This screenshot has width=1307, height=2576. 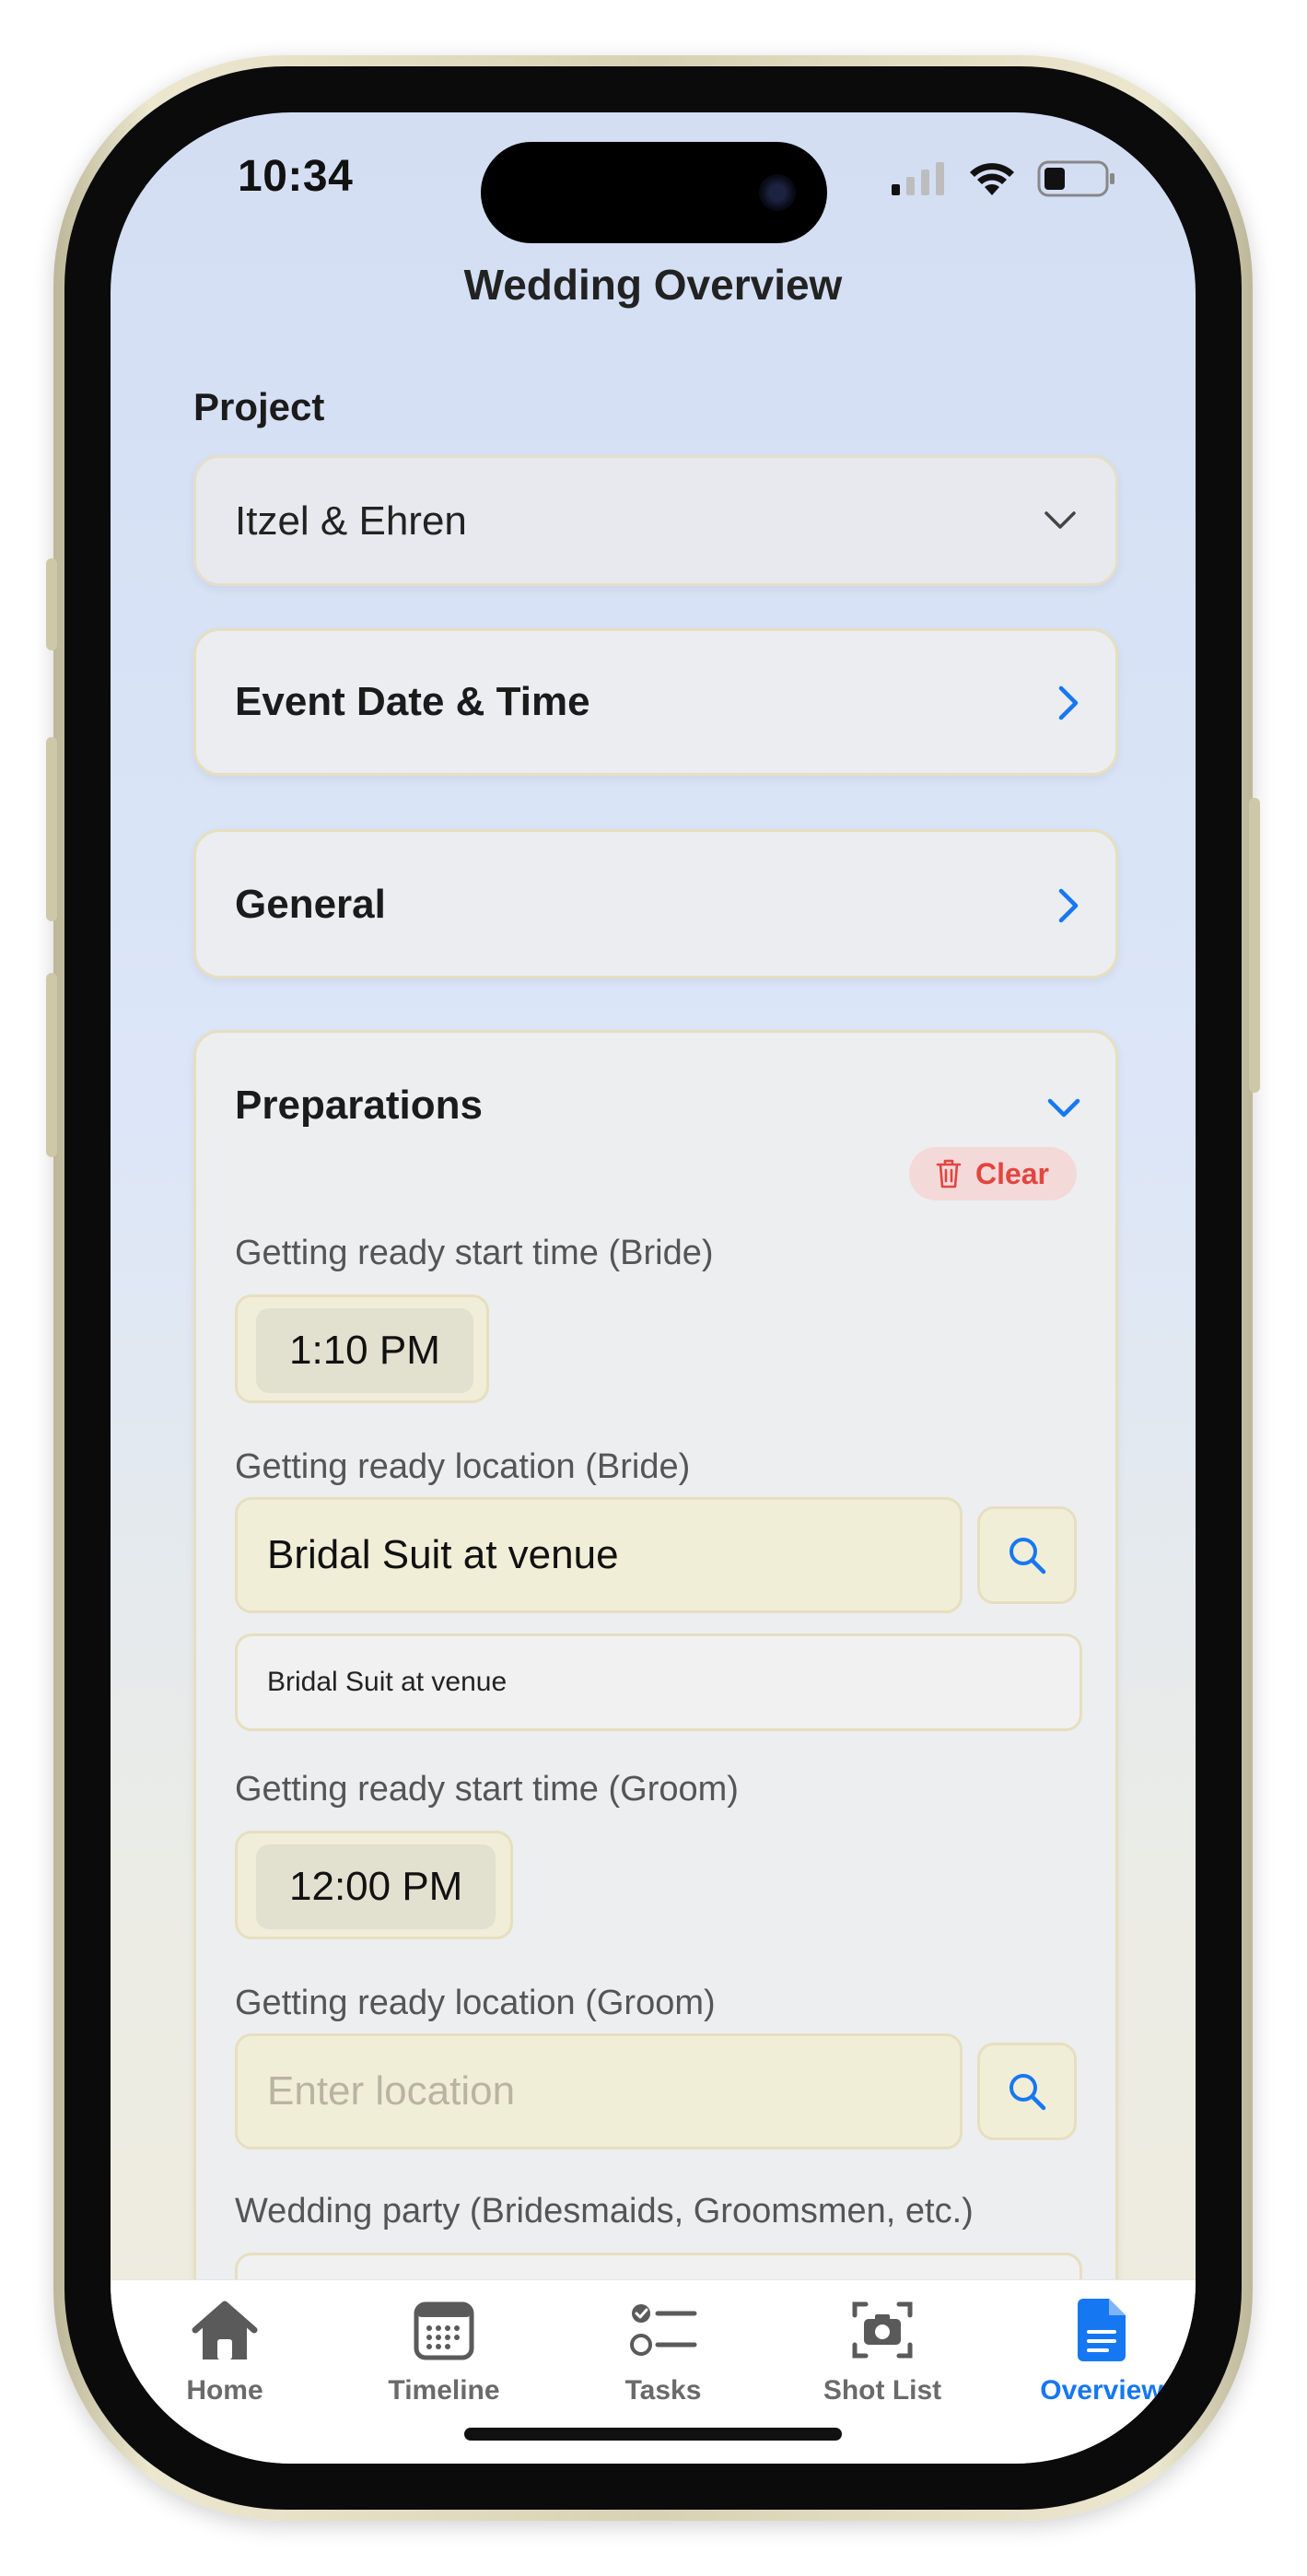 What do you see at coordinates (664, 2330) in the screenshot?
I see `checklist-icon` at bounding box center [664, 2330].